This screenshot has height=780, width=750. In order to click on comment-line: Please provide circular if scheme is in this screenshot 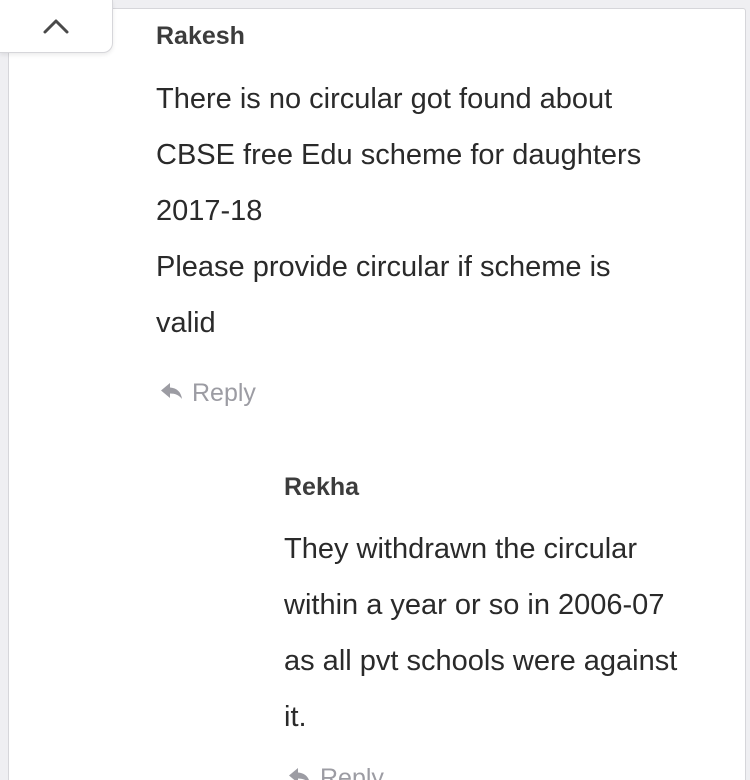, I will do `click(383, 267)`.